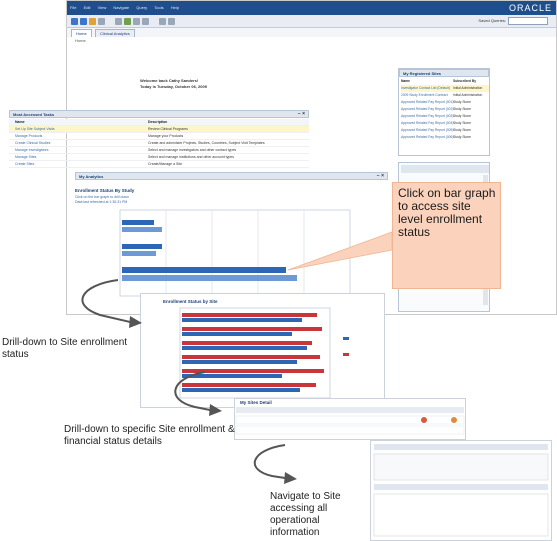 This screenshot has height=541, width=557. I want to click on flow-arrow-3-head, so click(290, 478).